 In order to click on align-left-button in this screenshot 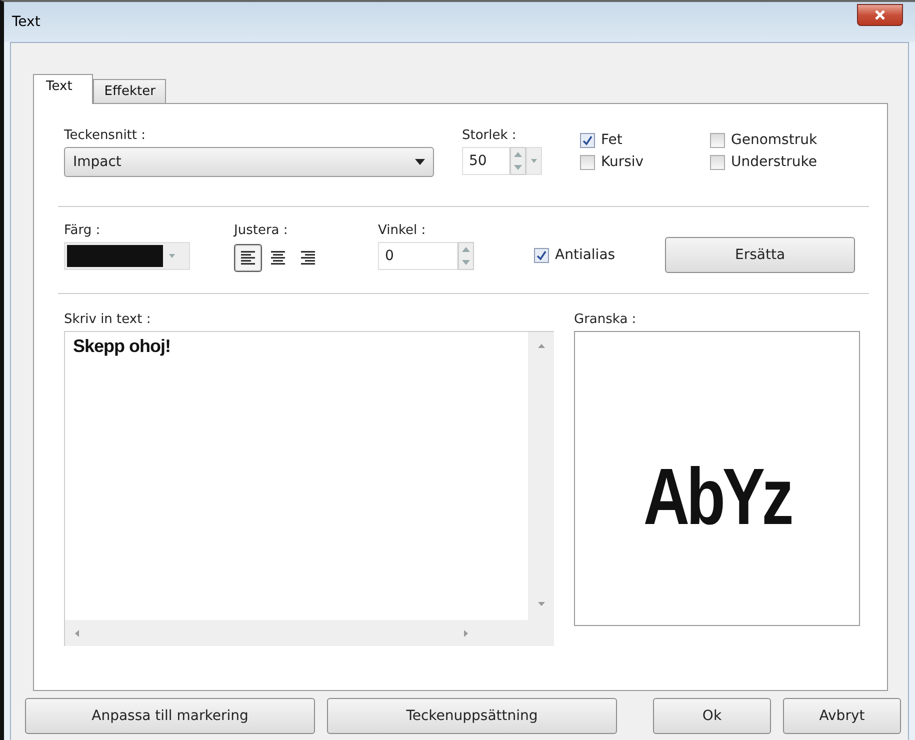, I will do `click(248, 258)`.